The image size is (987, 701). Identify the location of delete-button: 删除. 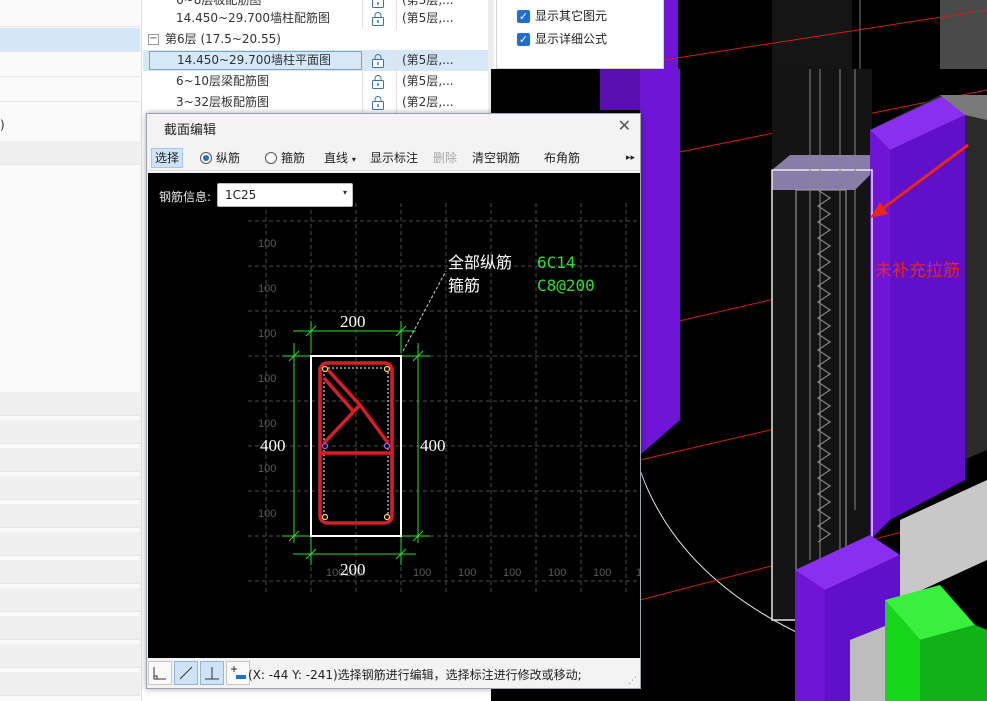
(445, 158).